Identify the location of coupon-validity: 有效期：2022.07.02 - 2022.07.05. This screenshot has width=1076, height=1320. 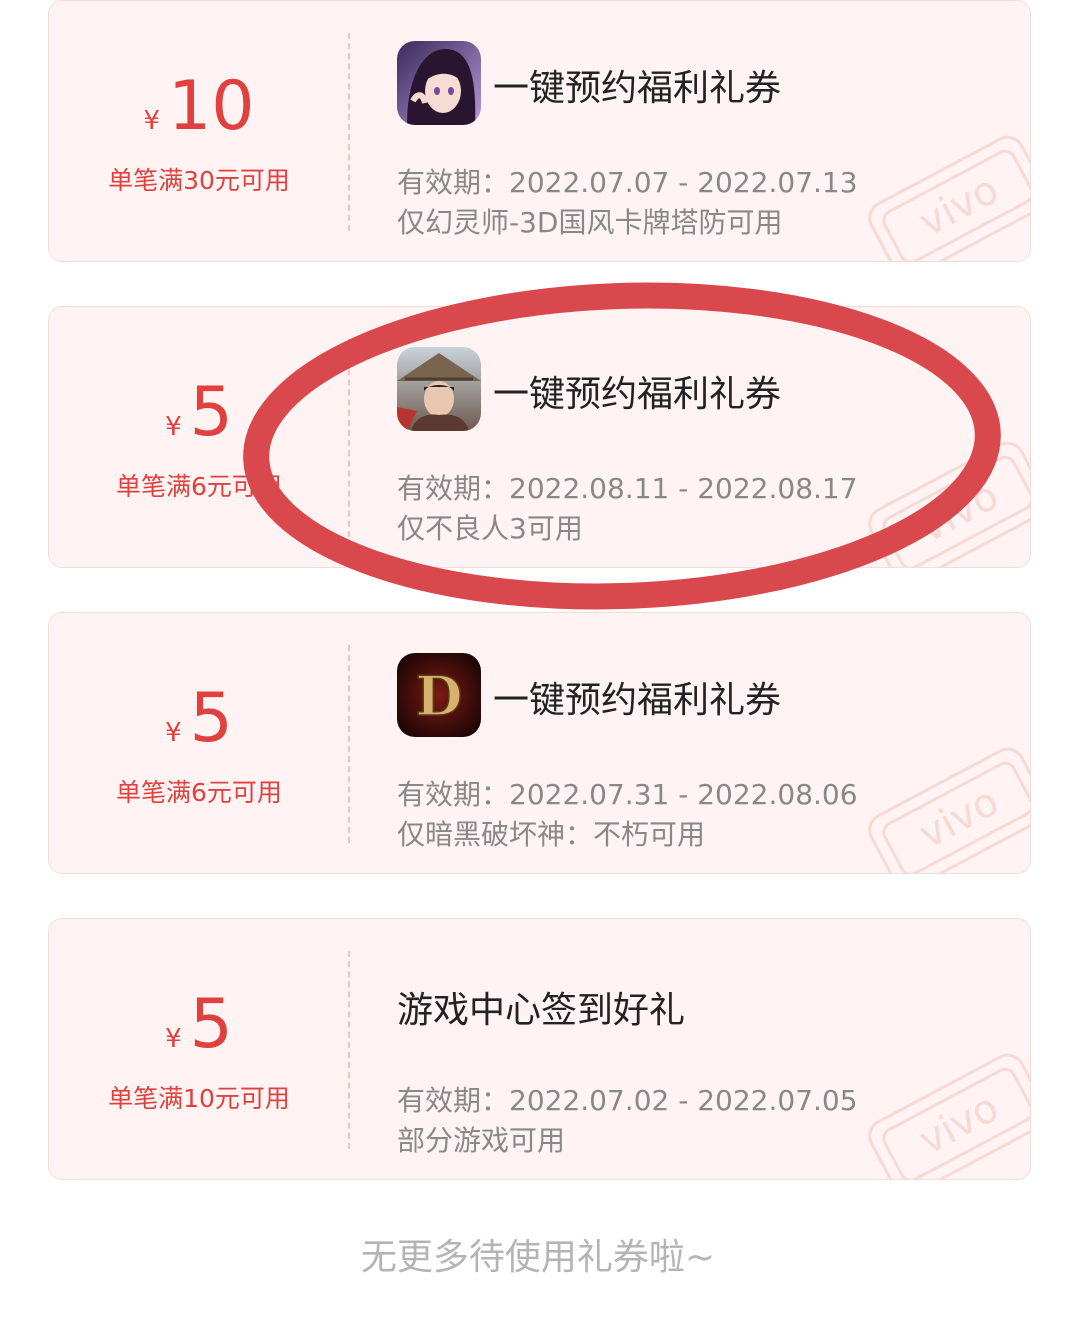
(627, 1100).